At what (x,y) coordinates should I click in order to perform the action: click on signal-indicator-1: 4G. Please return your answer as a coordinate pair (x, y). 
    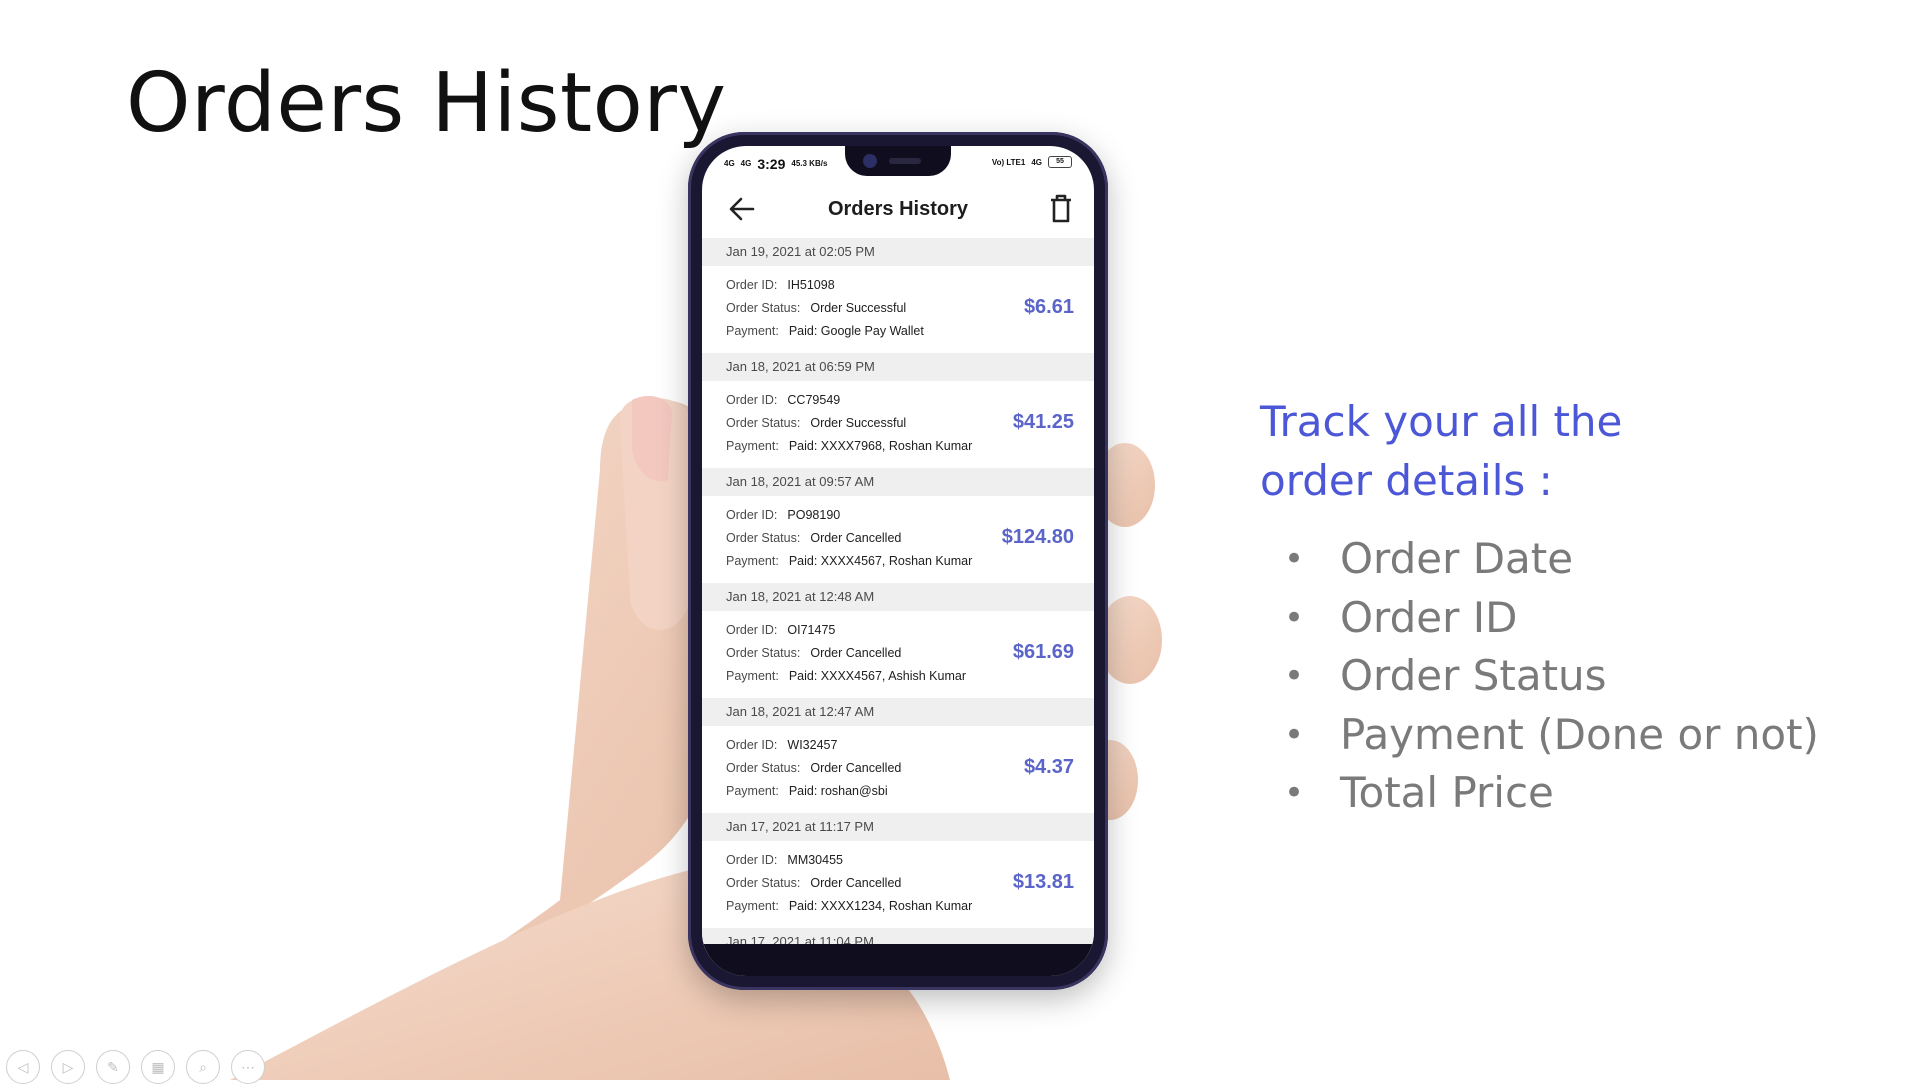
    Looking at the image, I should click on (729, 163).